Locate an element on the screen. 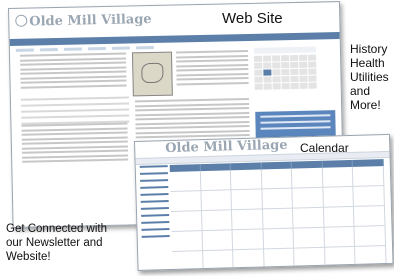 The height and width of the screenshot is (276, 394). caption-features: History Health Utilities and More! is located at coordinates (369, 77).